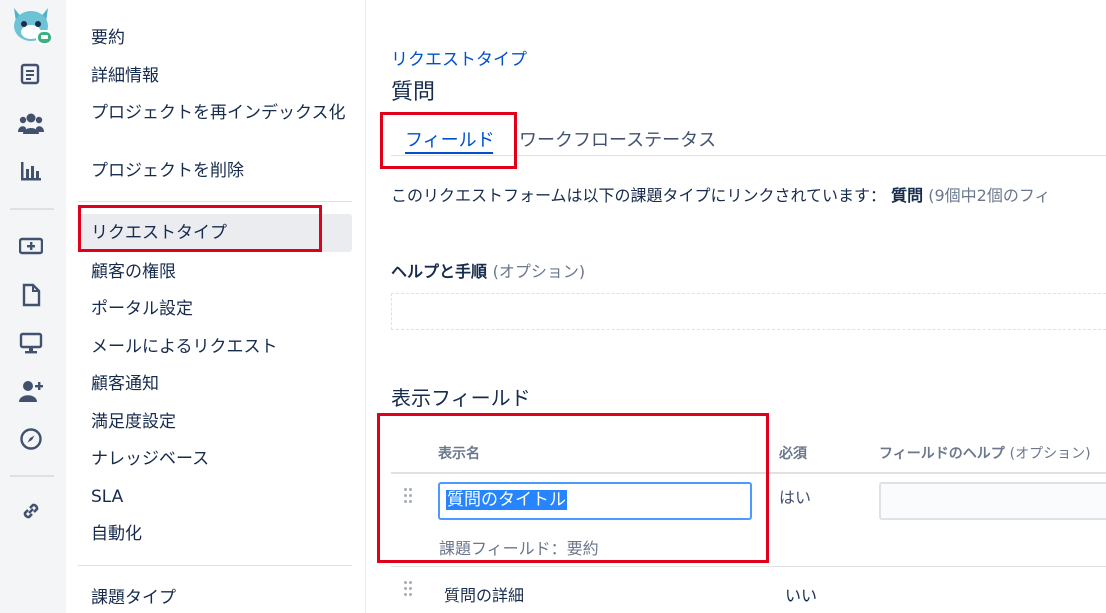 This screenshot has width=1106, height=613. I want to click on visible-fields-title: 表示フィールド, so click(461, 398).